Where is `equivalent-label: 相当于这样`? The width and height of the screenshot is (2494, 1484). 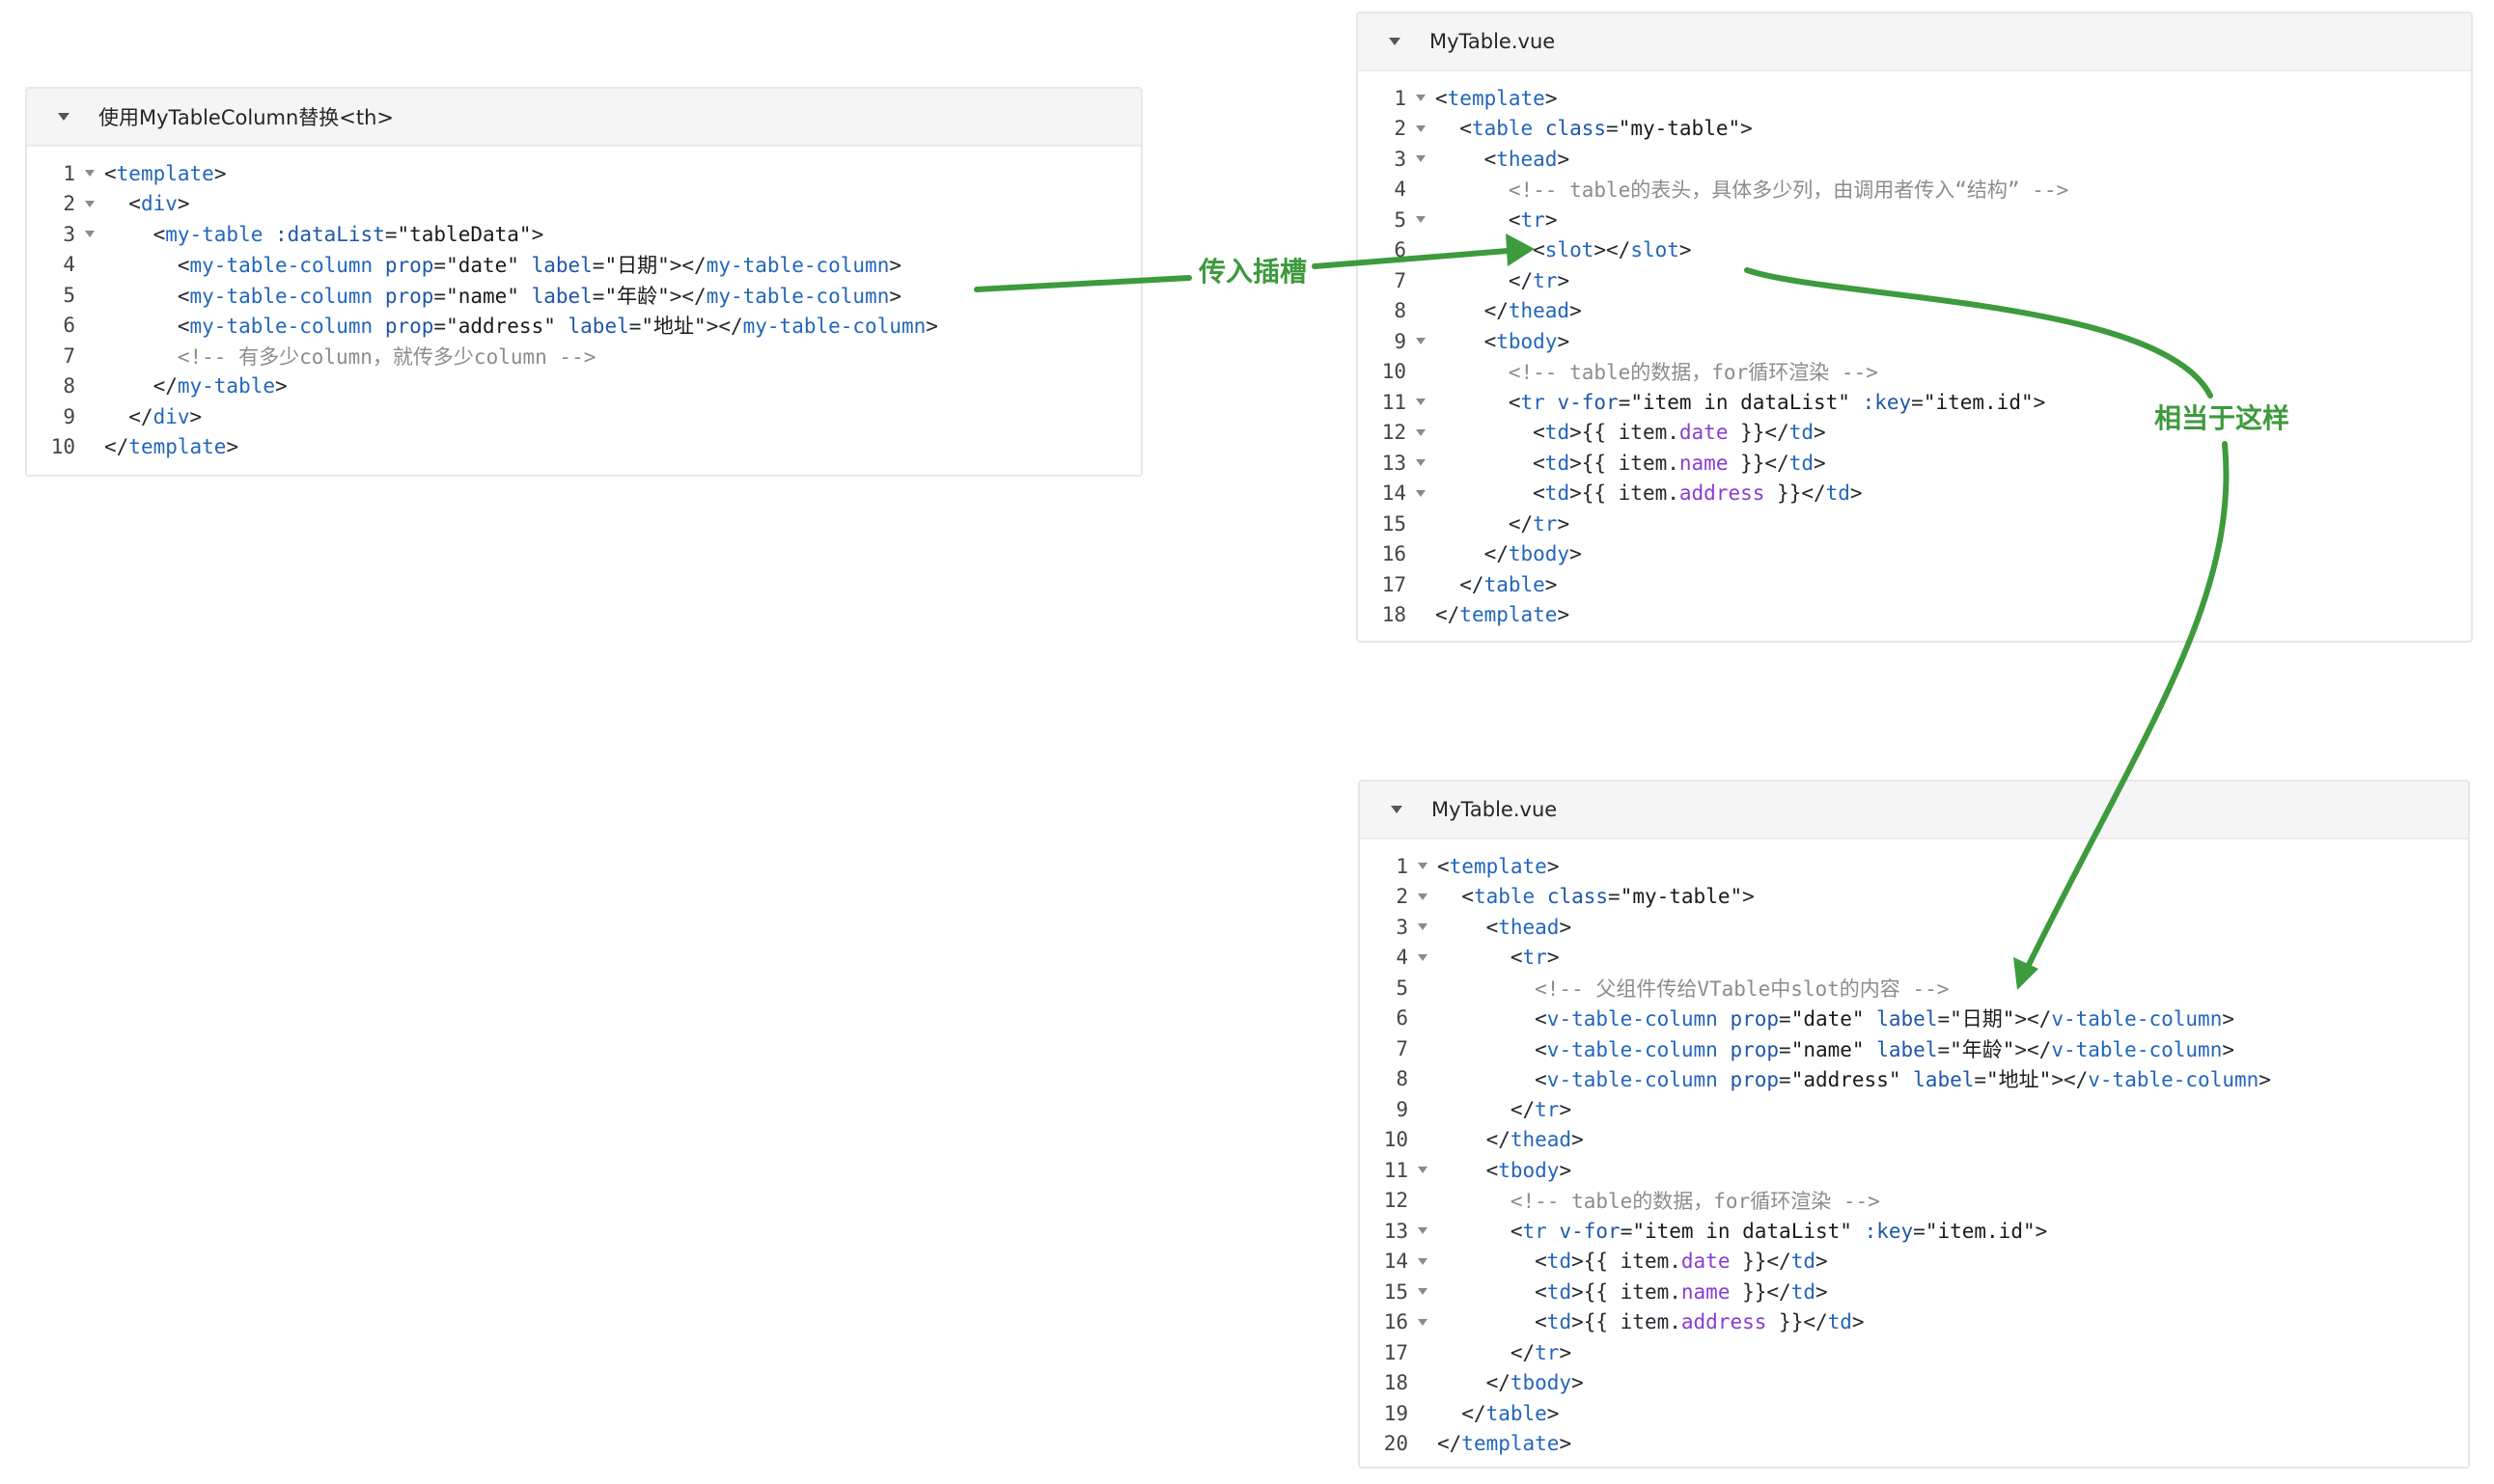
equivalent-label: 相当于这样 is located at coordinates (2221, 418).